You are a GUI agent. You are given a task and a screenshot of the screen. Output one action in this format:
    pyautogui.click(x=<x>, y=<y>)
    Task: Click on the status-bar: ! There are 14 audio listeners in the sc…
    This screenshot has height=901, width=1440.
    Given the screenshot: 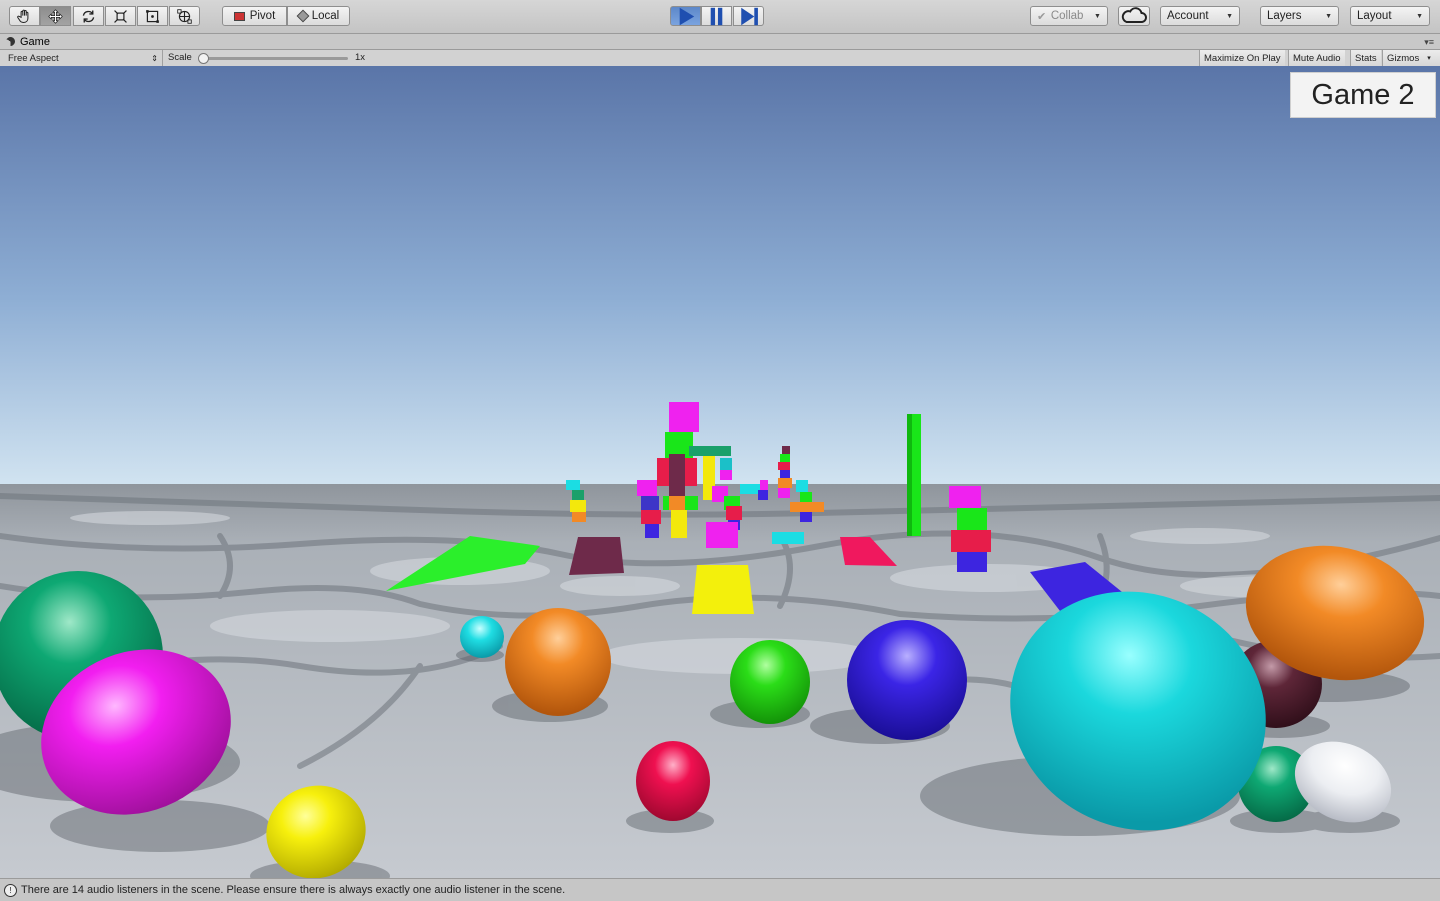 What is the action you would take?
    pyautogui.click(x=720, y=889)
    